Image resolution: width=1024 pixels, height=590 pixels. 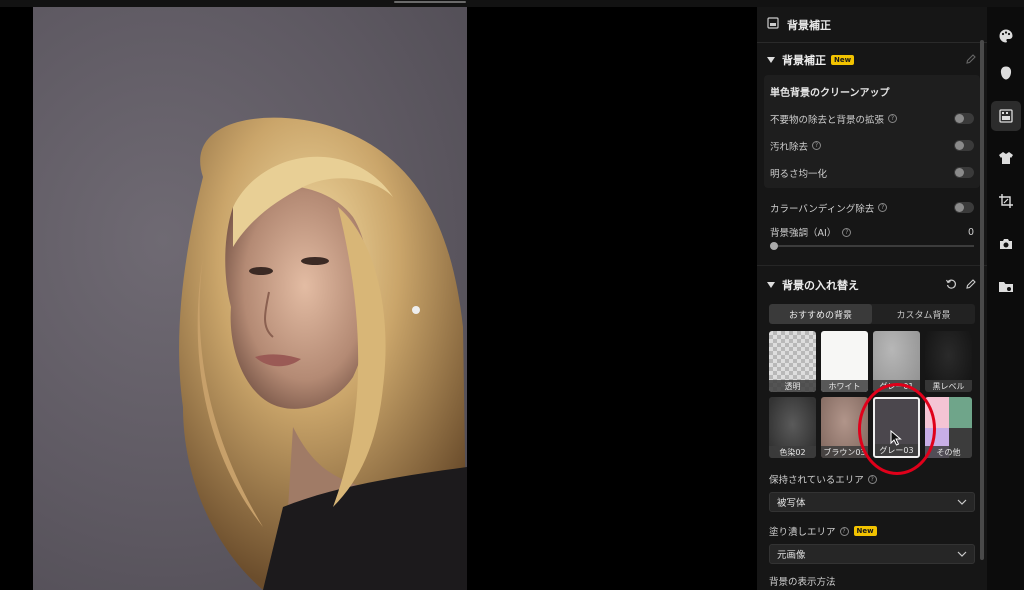 What do you see at coordinates (844, 452) in the screenshot?
I see `tile-label: ブラウン03` at bounding box center [844, 452].